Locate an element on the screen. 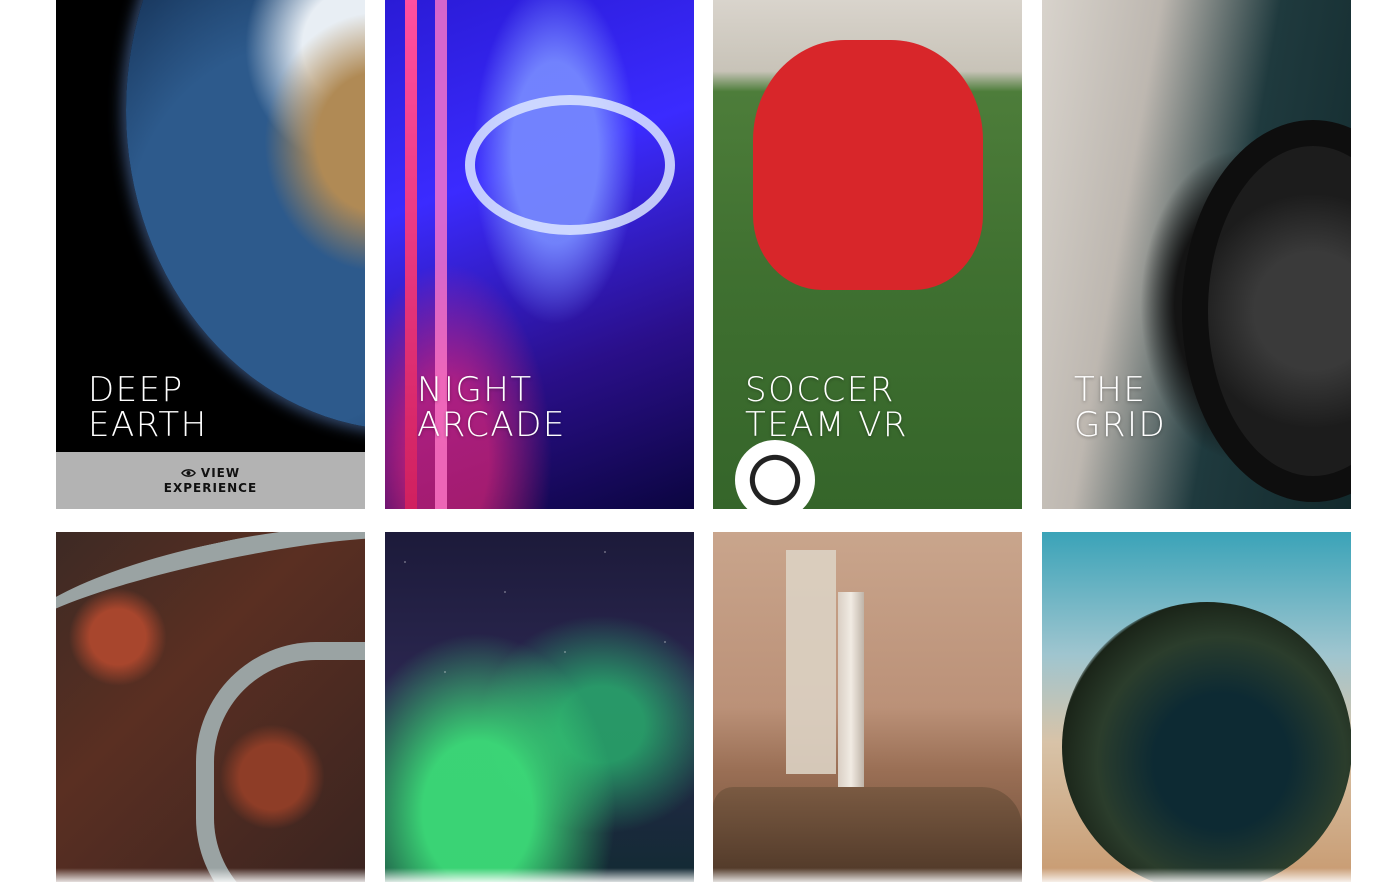 The height and width of the screenshot is (882, 1390). card-title: THE GRID is located at coordinates (1120, 407).